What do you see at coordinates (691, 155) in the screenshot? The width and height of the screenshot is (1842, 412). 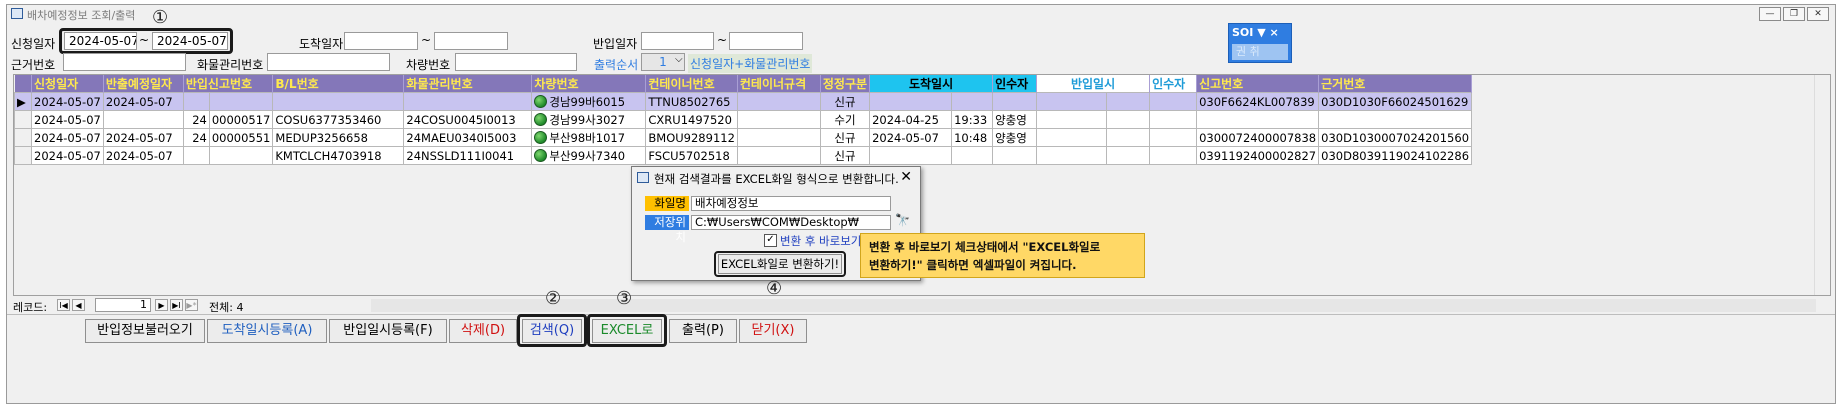 I see `cell-container: FSCU5702518` at bounding box center [691, 155].